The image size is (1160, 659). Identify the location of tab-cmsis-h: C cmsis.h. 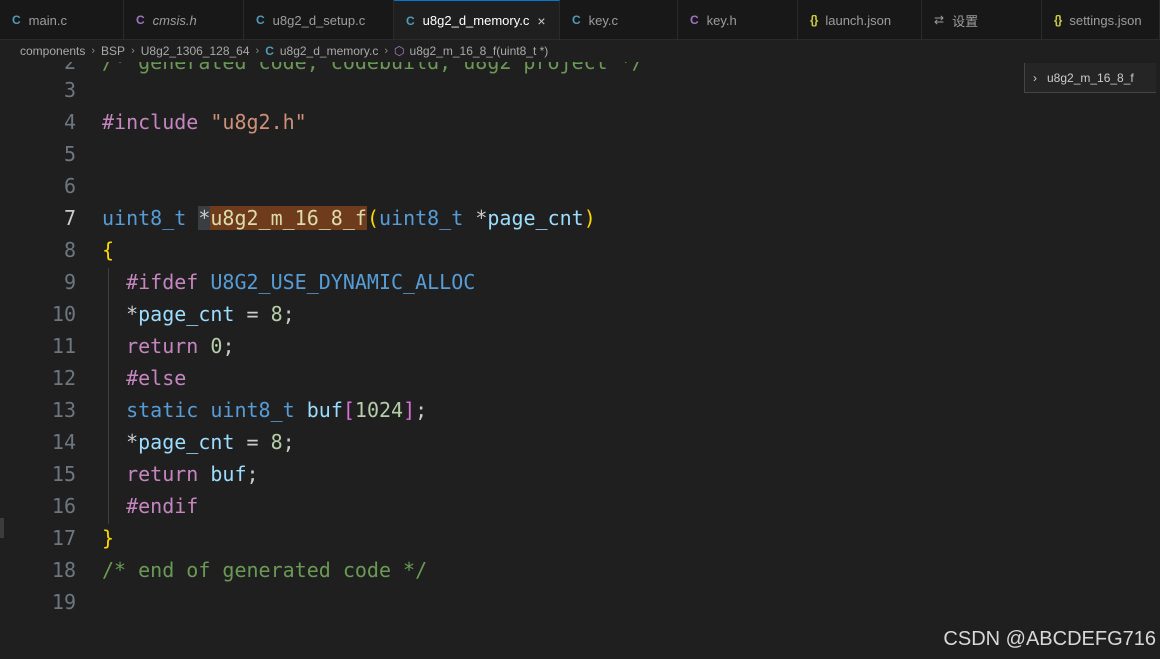
(184, 19).